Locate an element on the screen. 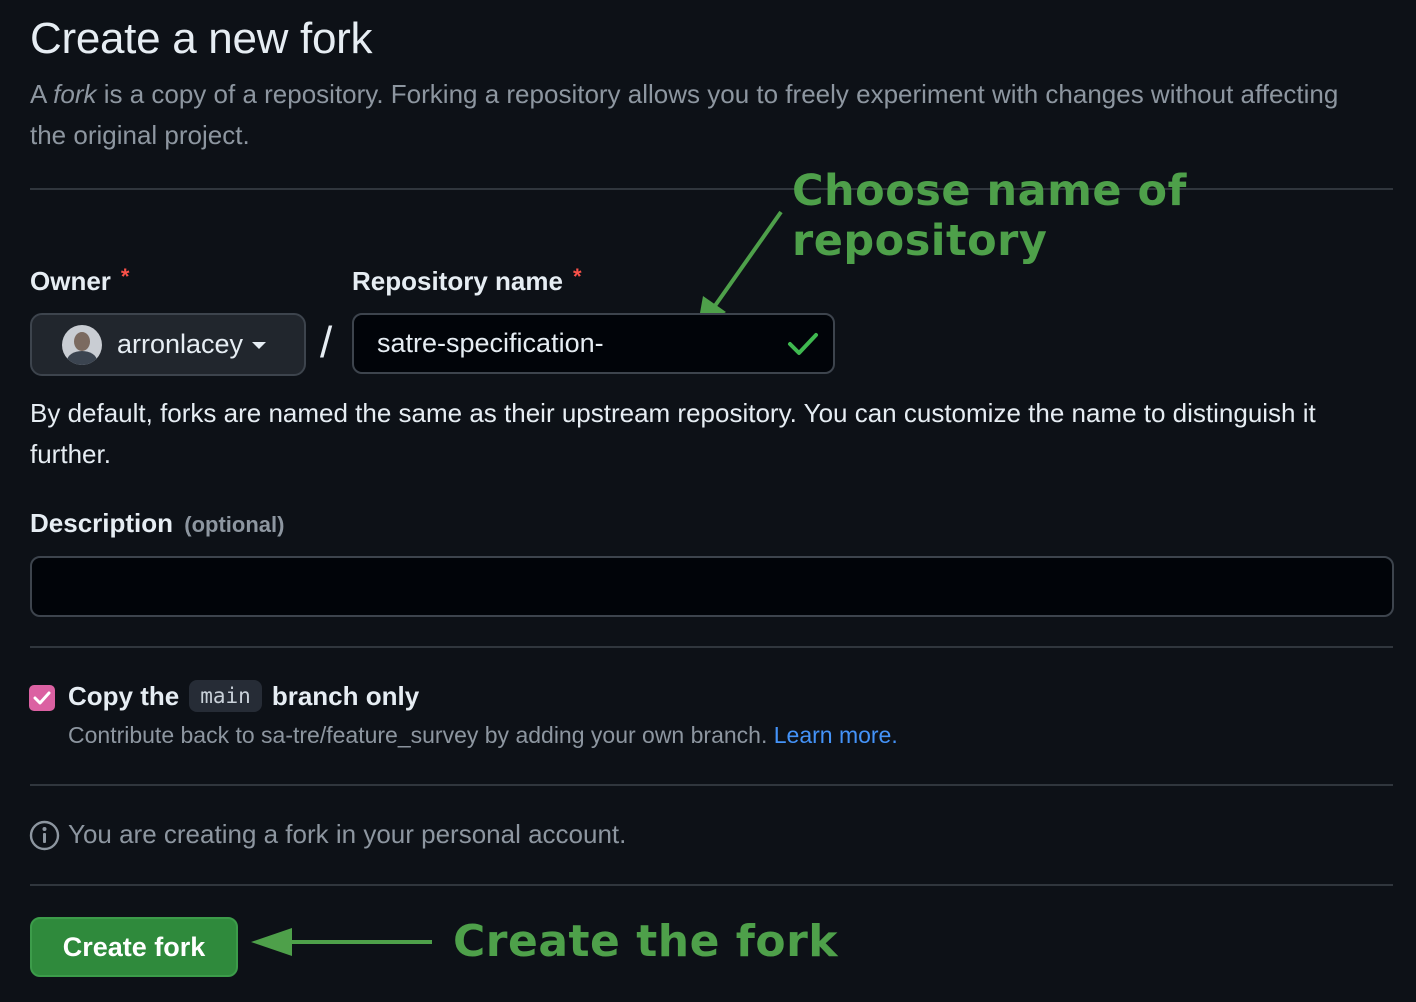  repository-name-input: satre-specification- is located at coordinates (593, 343).